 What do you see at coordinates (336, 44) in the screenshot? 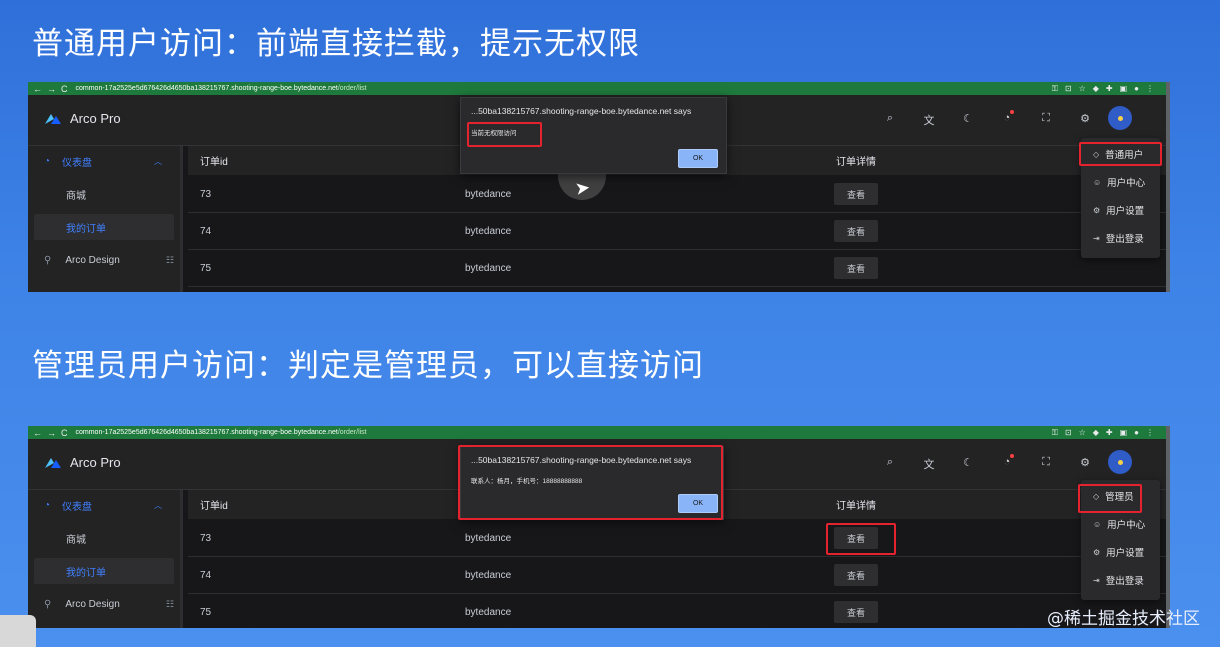
I see `slide-heading-normal-user: 普通用户访问：前端直接拦截，提示无权限` at bounding box center [336, 44].